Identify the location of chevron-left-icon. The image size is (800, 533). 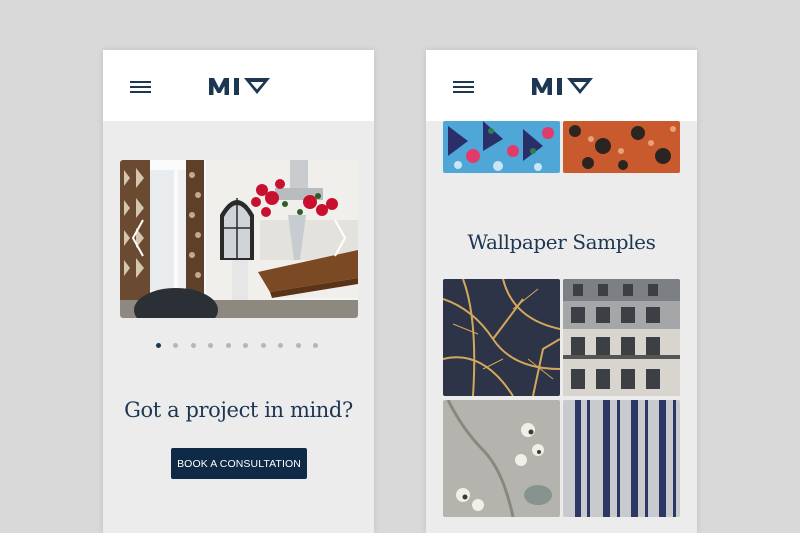
(138, 238).